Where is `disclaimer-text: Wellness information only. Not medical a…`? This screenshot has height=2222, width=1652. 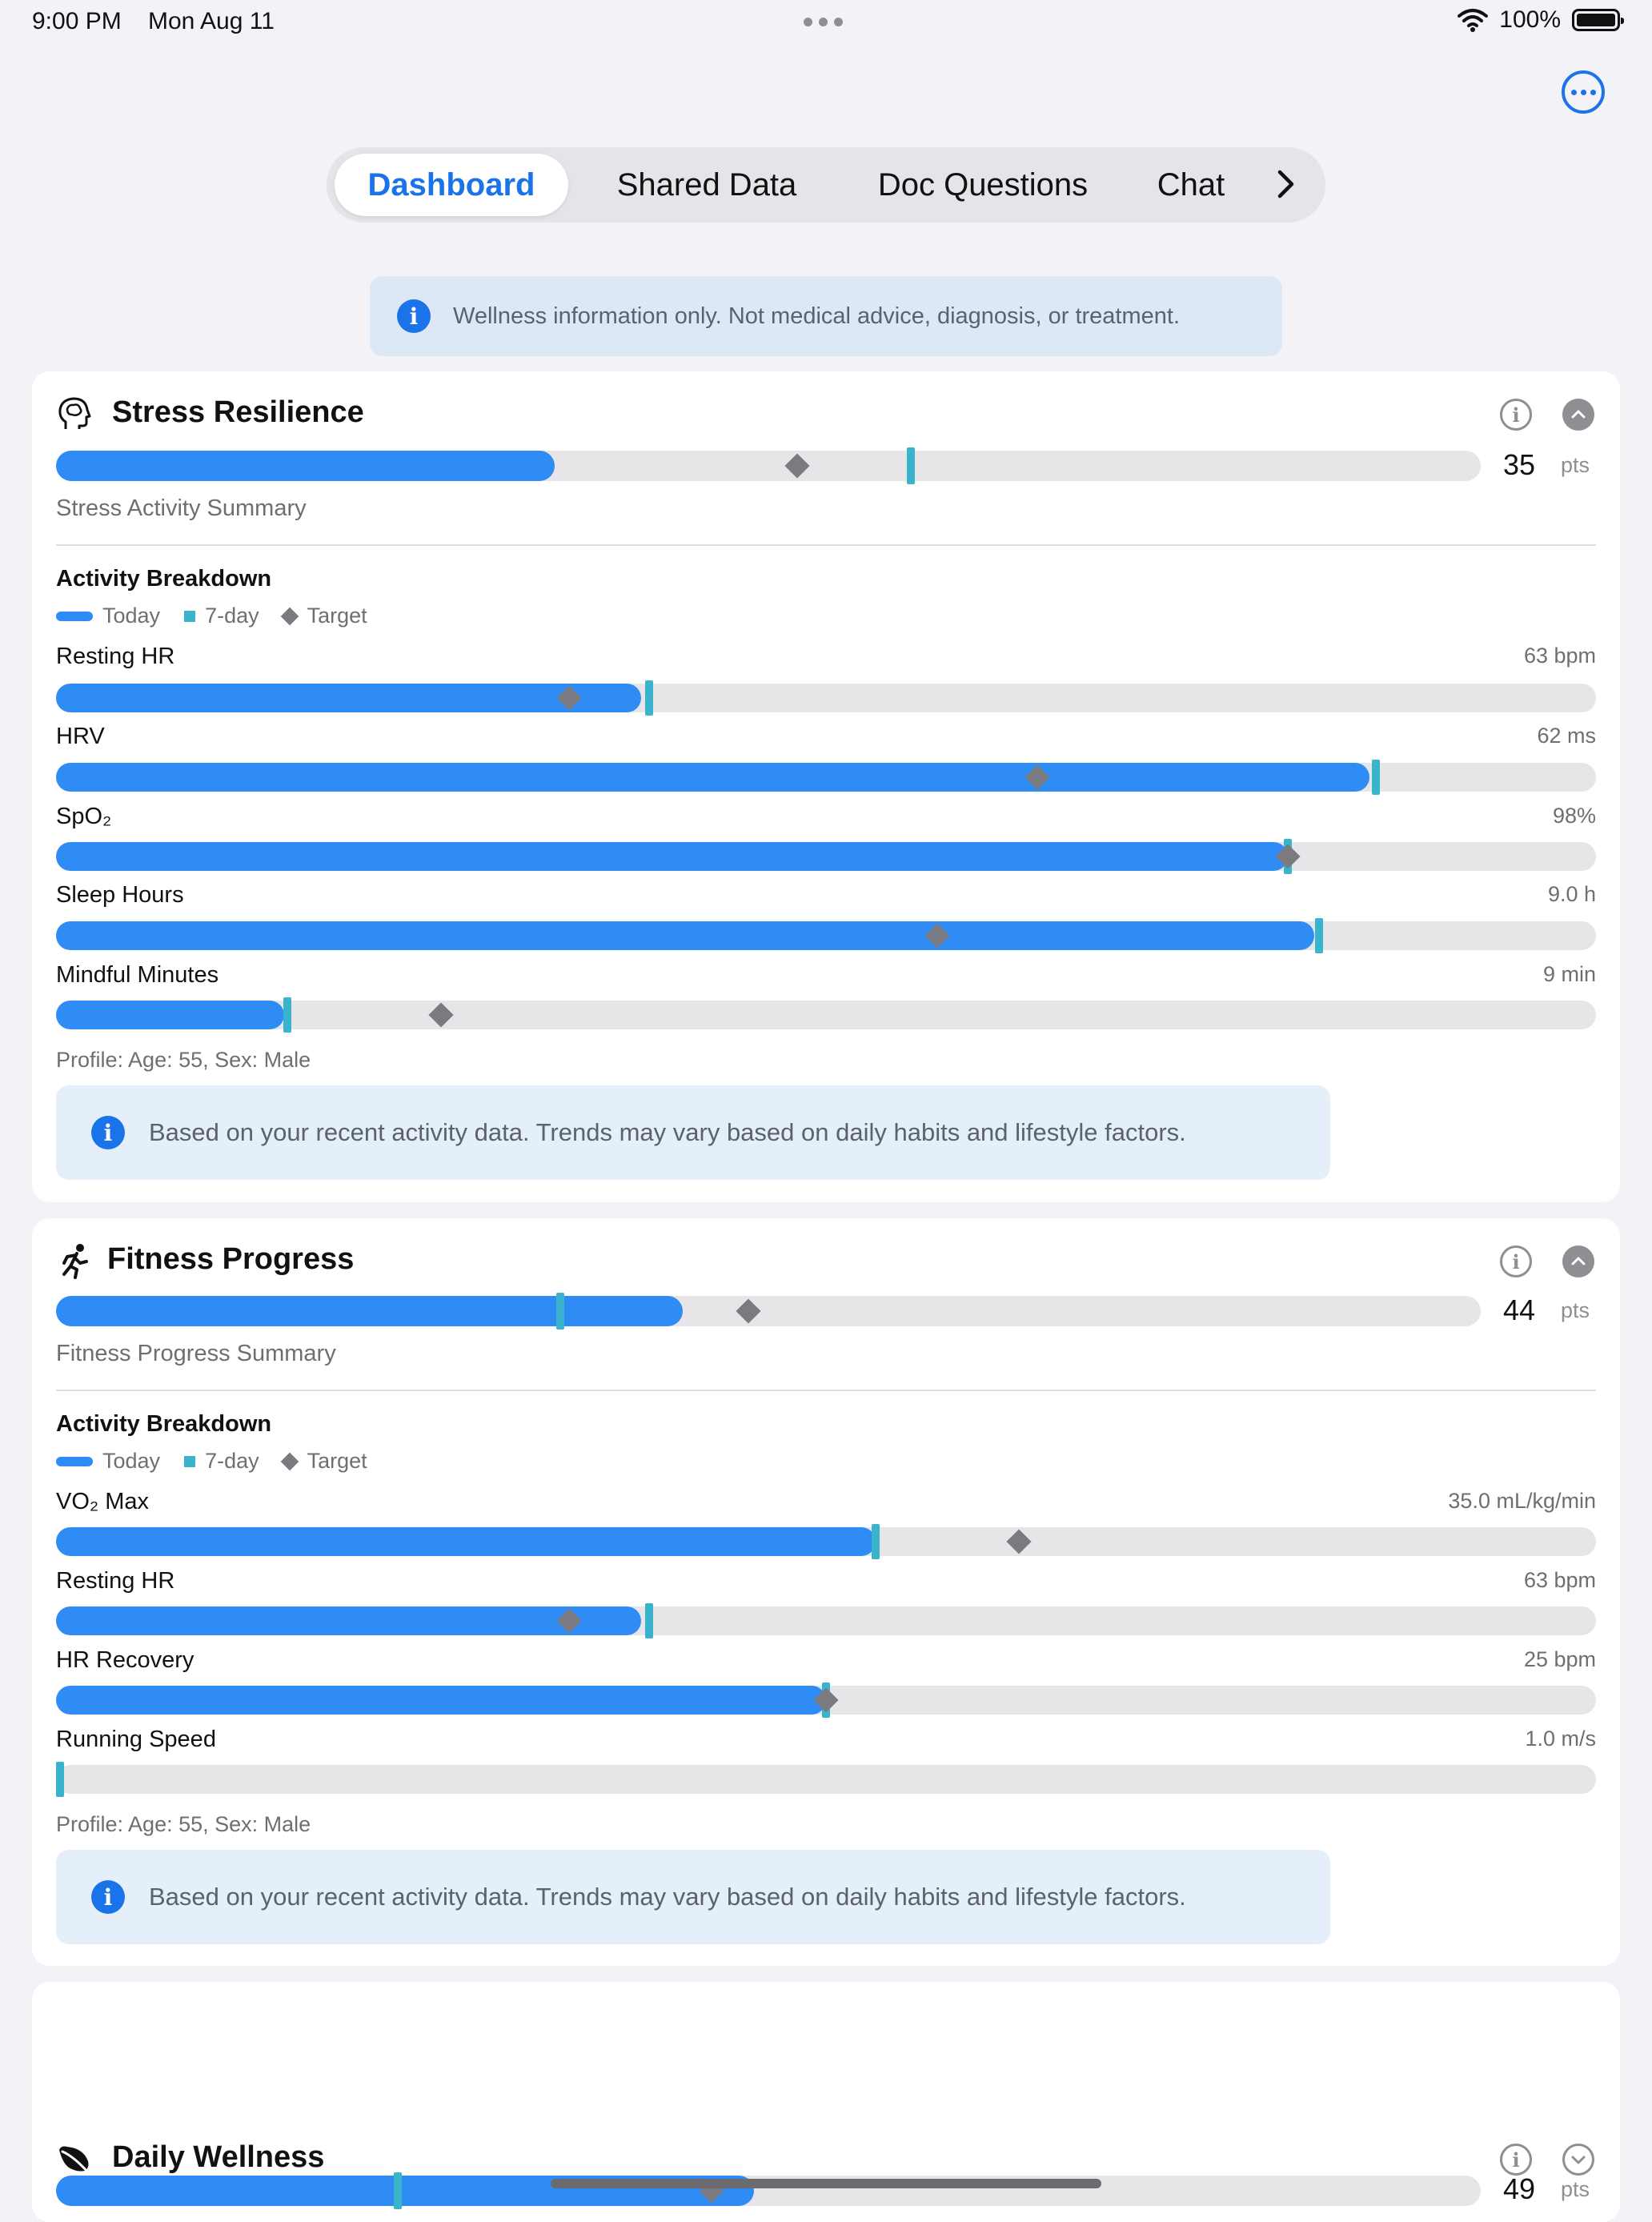 disclaimer-text: Wellness information only. Not medical a… is located at coordinates (817, 316).